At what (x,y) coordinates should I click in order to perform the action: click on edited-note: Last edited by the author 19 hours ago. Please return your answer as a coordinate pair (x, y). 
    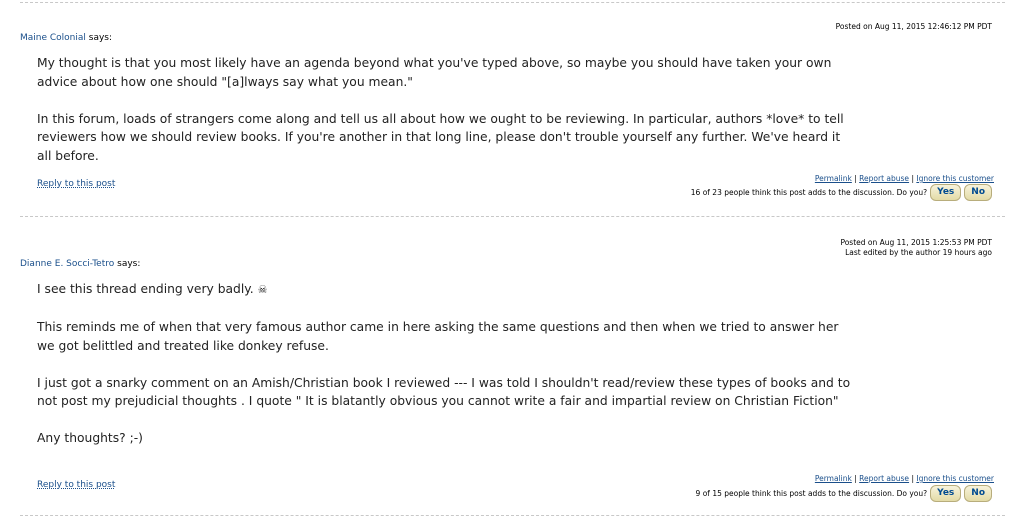
    Looking at the image, I should click on (918, 252).